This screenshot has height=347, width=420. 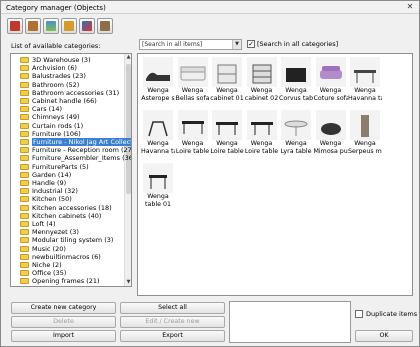 I want to click on category-item: Mennyezet (3), so click(x=46, y=232).